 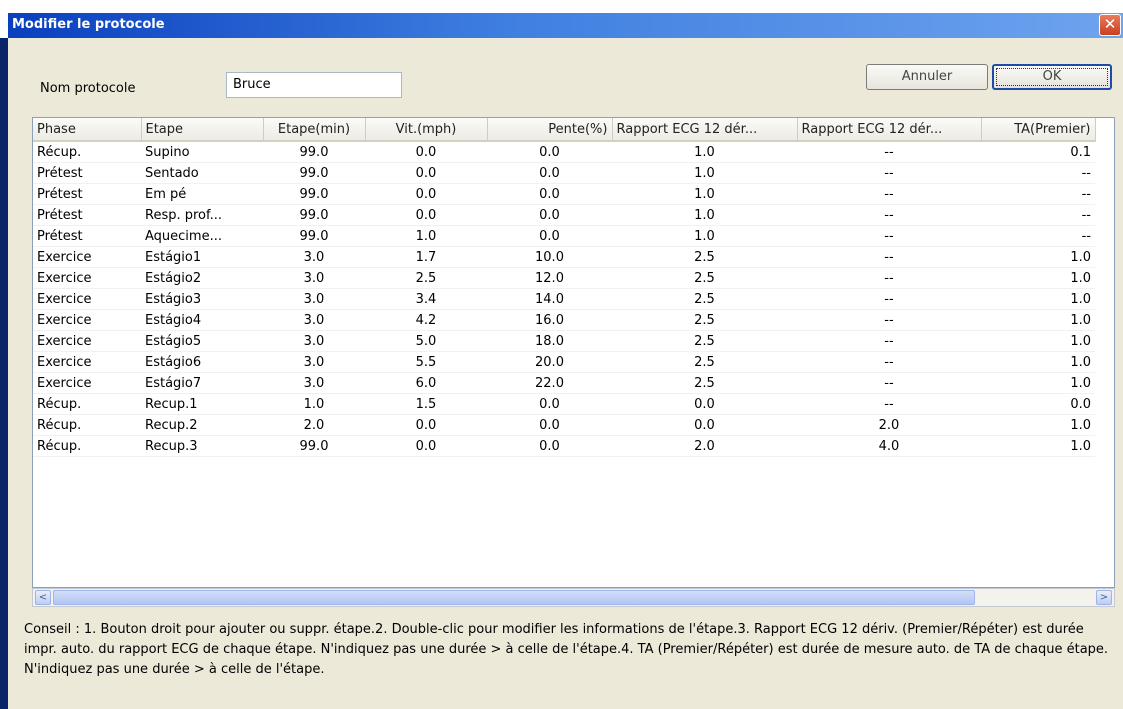 What do you see at coordinates (549, 383) in the screenshot?
I see `cell-pente: 22.0` at bounding box center [549, 383].